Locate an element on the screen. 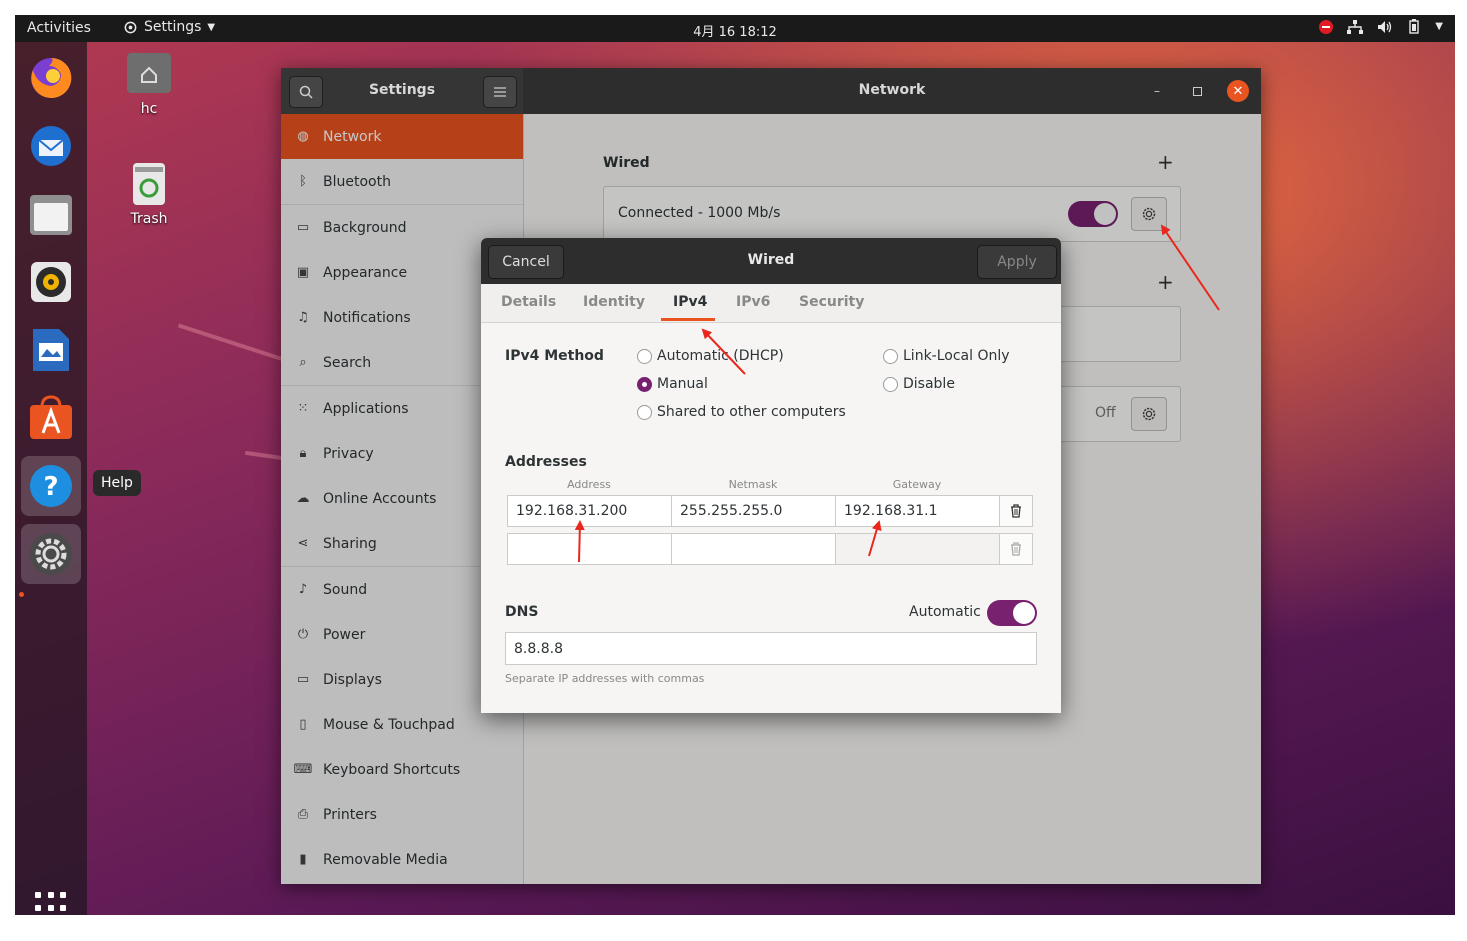 The width and height of the screenshot is (1467, 941). system-tray: ▼ is located at coordinates (1381, 26).